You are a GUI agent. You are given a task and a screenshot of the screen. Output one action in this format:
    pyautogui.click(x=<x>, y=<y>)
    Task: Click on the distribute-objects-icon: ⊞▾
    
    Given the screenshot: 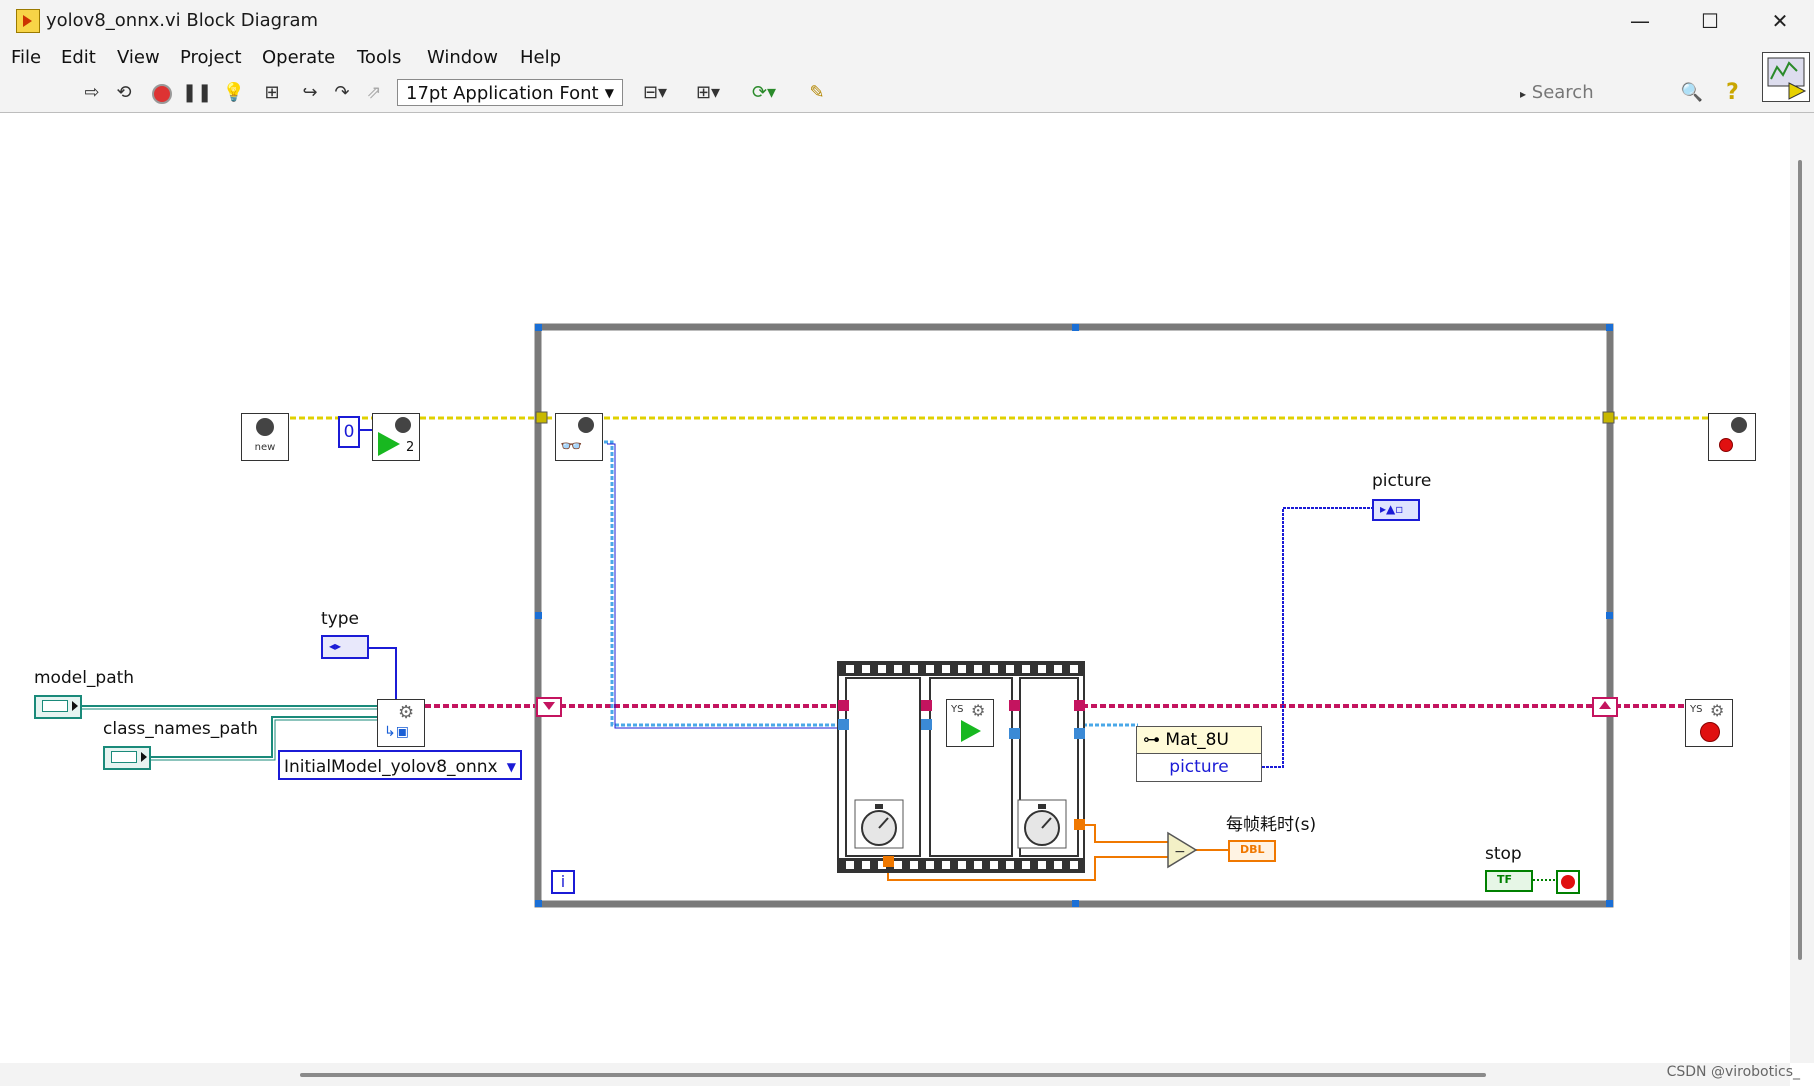 What is the action you would take?
    pyautogui.click(x=708, y=93)
    